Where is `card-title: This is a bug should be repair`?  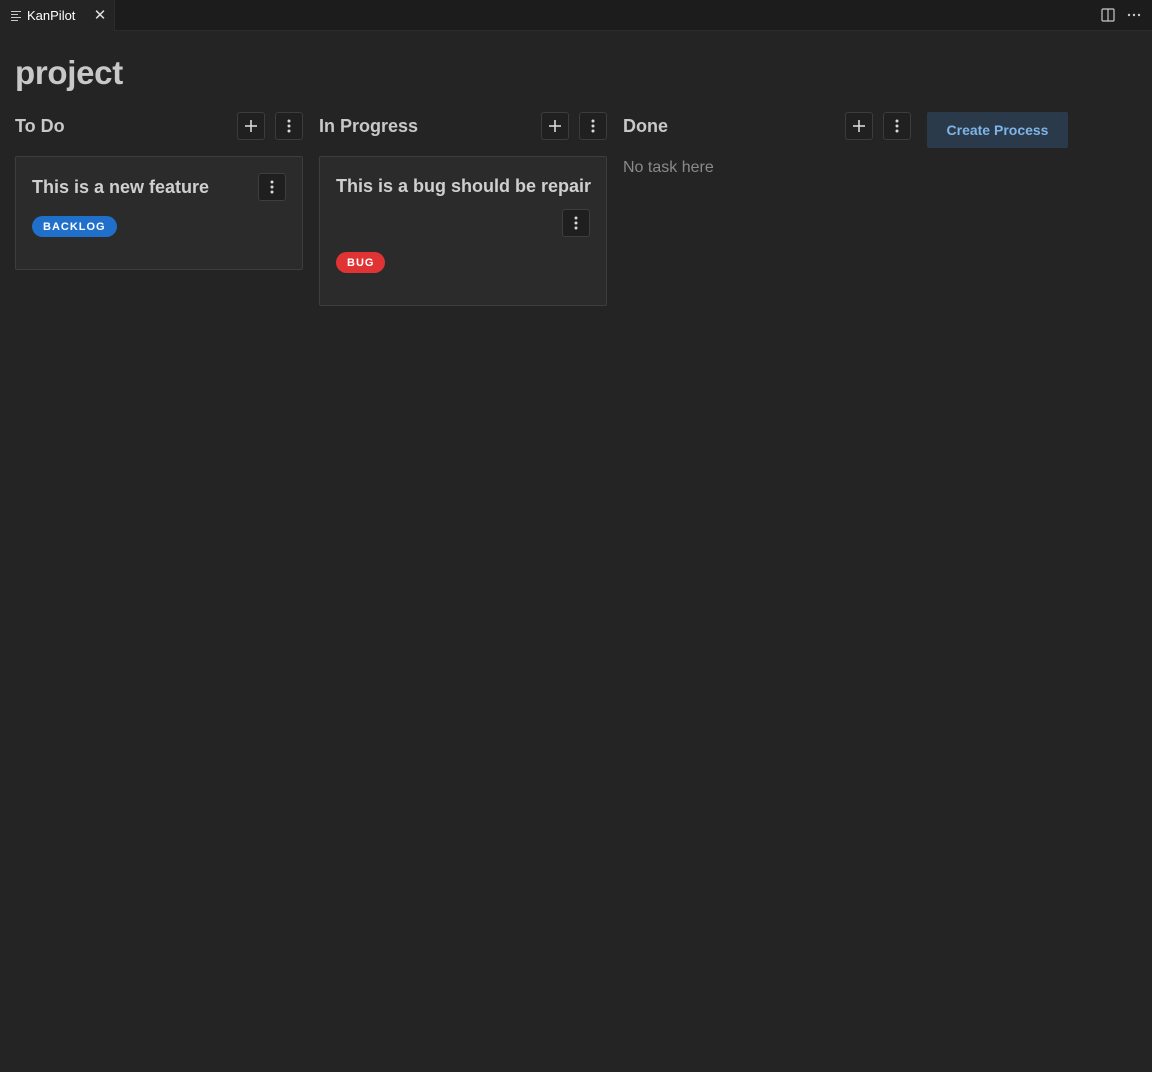
card-title: This is a bug should be repair is located at coordinates (464, 186).